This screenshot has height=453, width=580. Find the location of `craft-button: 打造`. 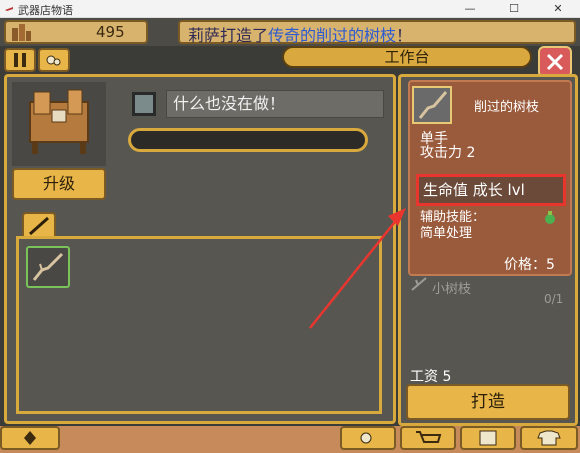

craft-button: 打造 is located at coordinates (488, 402).